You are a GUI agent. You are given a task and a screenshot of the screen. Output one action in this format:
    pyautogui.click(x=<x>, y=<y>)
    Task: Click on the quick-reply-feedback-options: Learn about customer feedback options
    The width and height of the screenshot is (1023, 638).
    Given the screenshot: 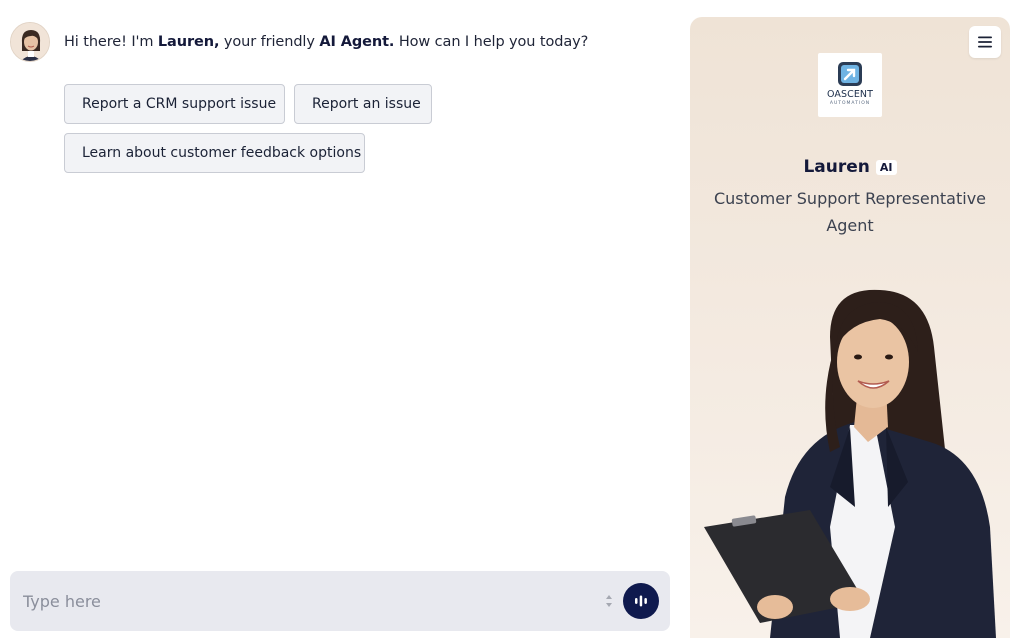 What is the action you would take?
    pyautogui.click(x=214, y=153)
    